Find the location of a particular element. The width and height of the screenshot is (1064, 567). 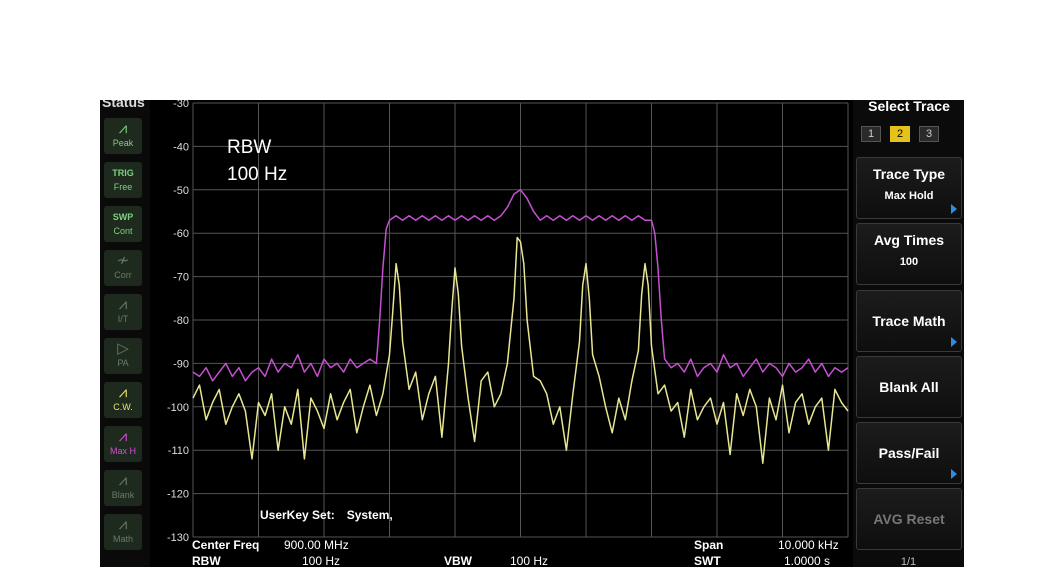

trace-1-button: 1 is located at coordinates (871, 134).